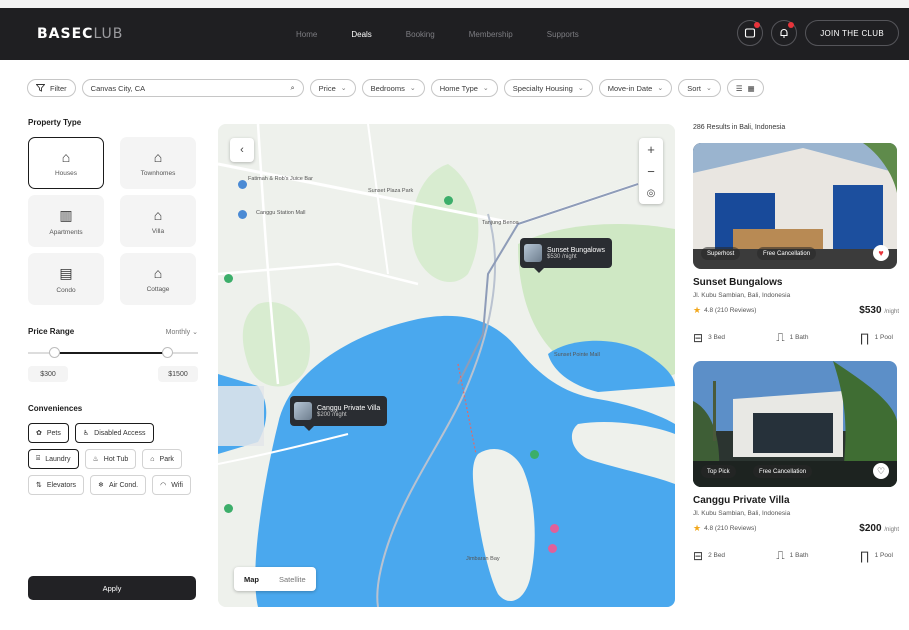  I want to click on filter-button: Filter, so click(51, 88).